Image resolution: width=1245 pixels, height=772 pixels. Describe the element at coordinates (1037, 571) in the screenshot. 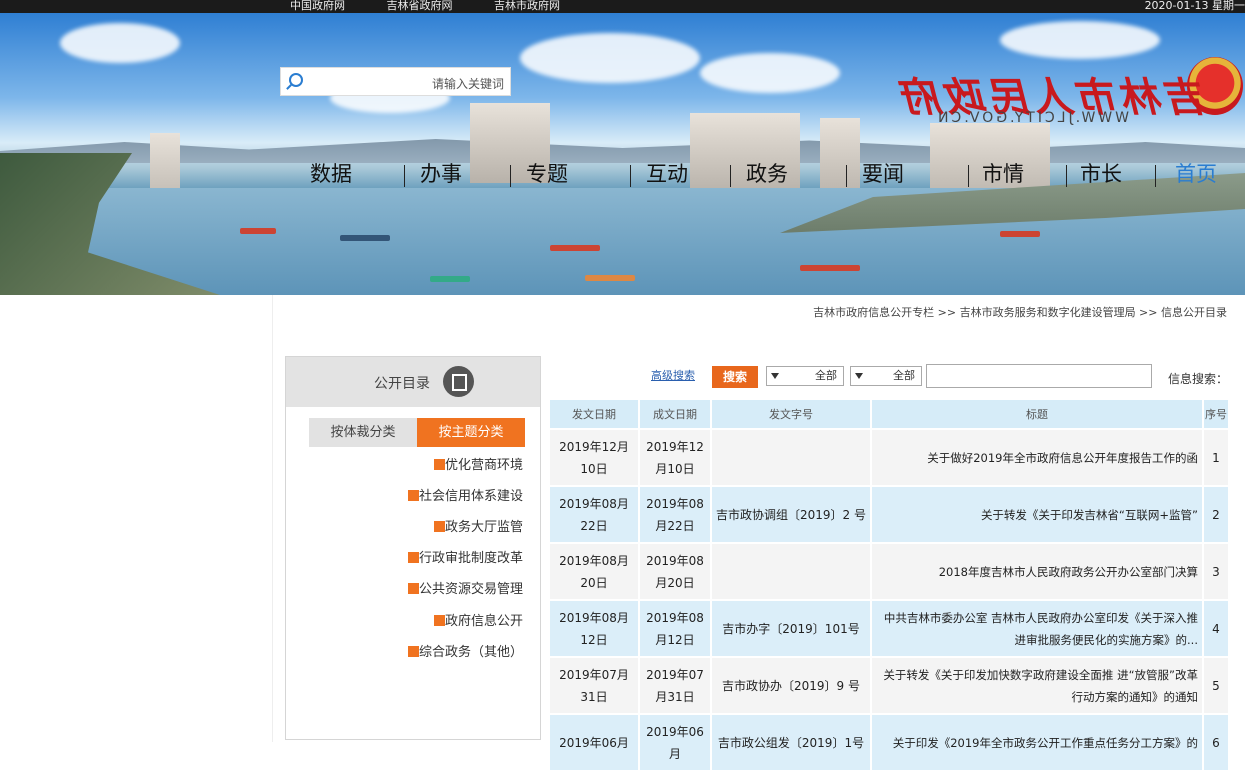

I see `row-title-link: 2018年度吉林市人民政府政务公开办公室部门决算` at that location.